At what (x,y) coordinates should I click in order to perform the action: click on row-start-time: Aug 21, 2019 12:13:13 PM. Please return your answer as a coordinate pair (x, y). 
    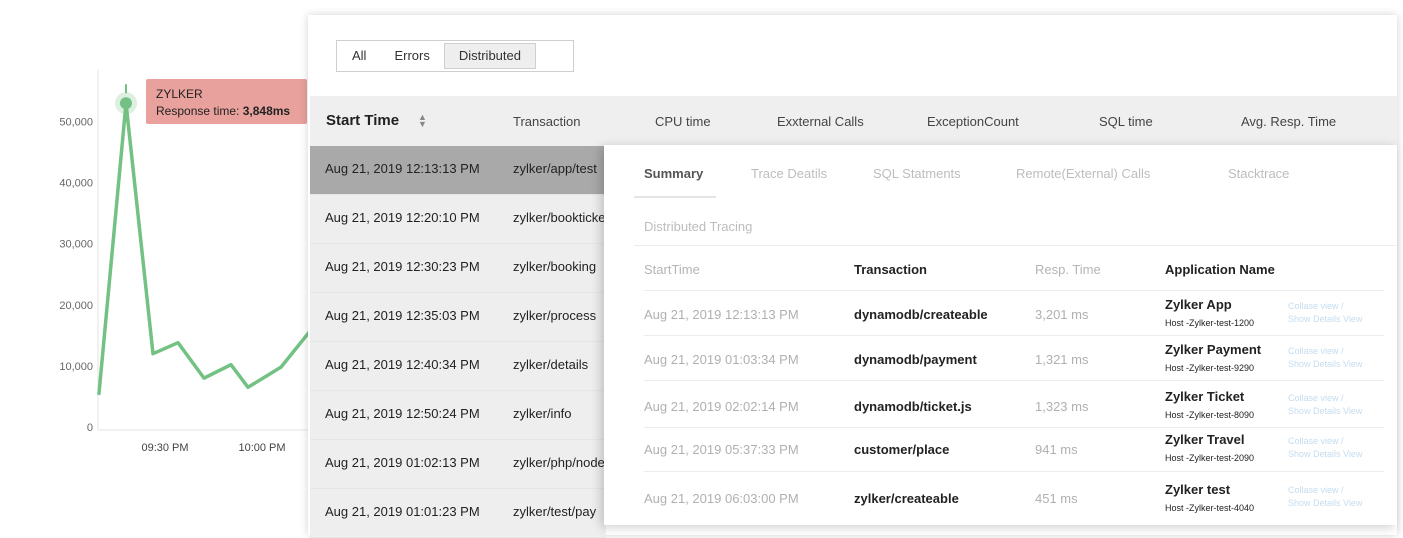
    Looking at the image, I should click on (402, 168).